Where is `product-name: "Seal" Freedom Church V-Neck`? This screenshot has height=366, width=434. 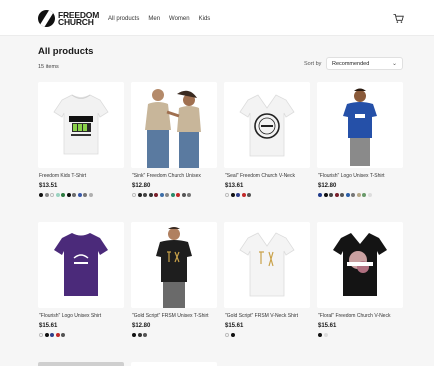
product-name: "Seal" Freedom Church V-Neck is located at coordinates (267, 176).